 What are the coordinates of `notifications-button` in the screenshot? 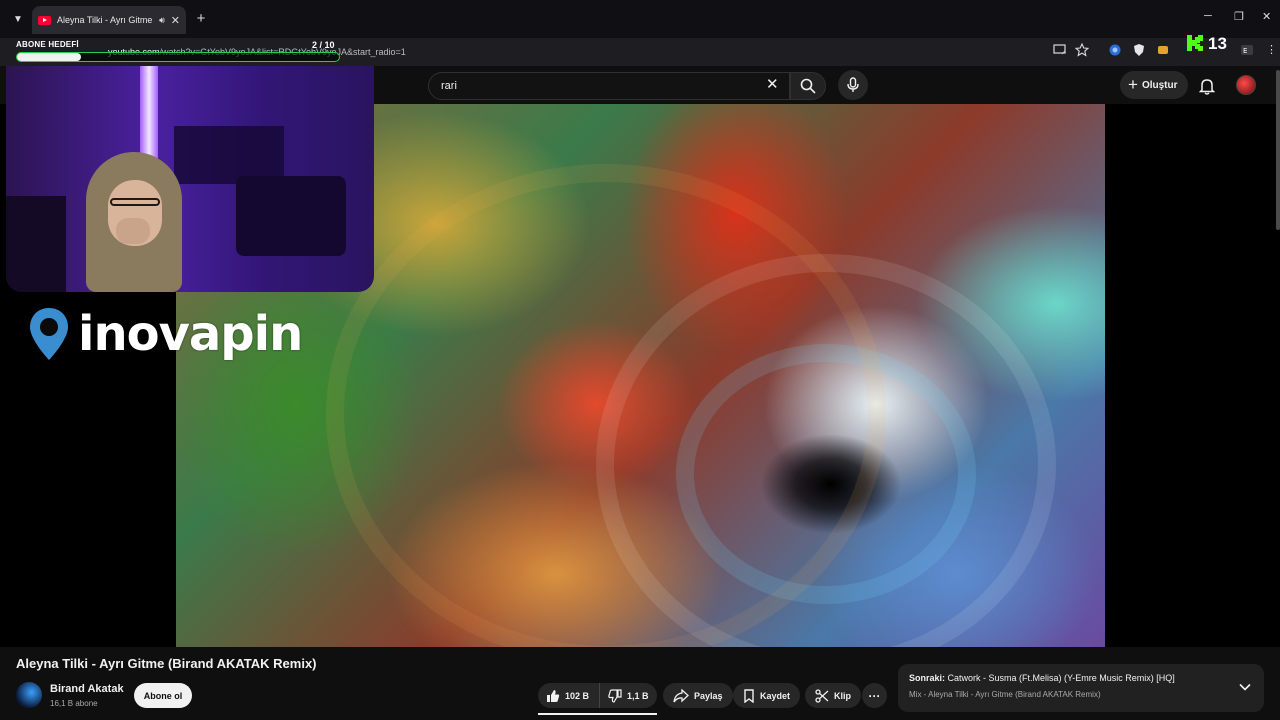 It's located at (1207, 86).